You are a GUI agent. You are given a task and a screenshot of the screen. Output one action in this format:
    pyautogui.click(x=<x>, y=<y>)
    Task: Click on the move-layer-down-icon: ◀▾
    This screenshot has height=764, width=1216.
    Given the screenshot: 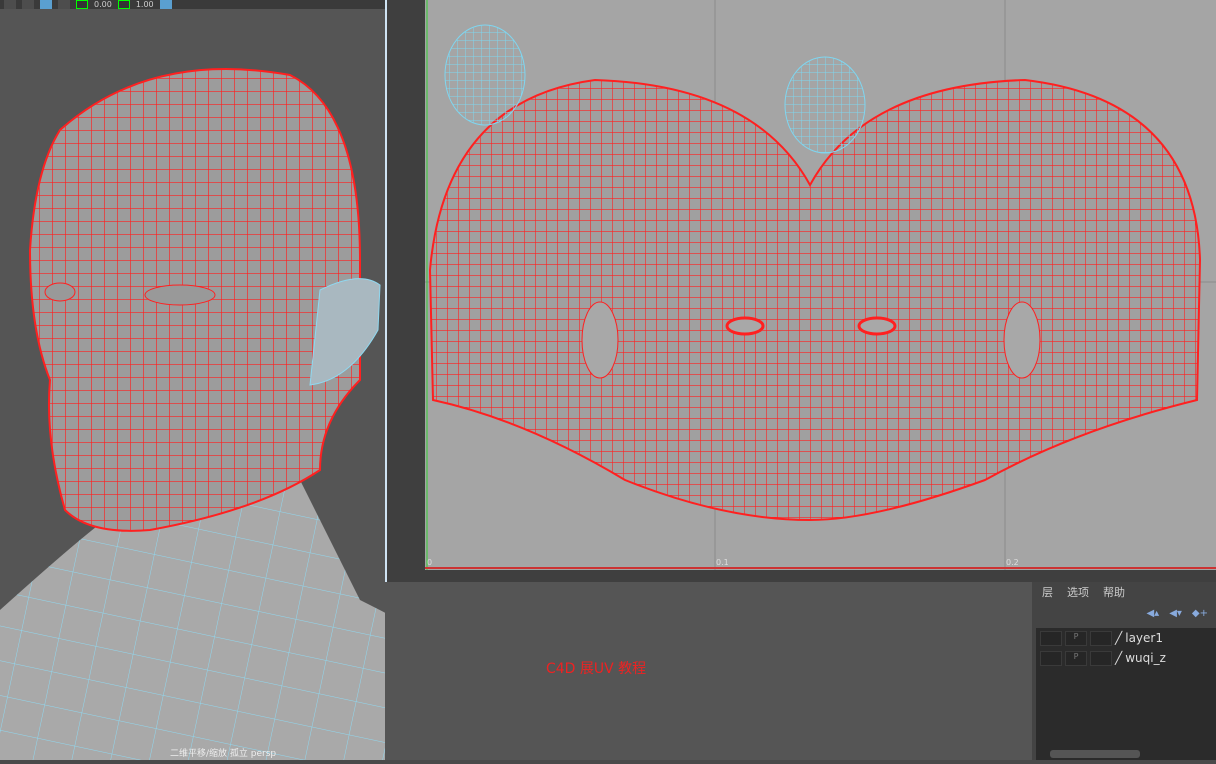 What is the action you would take?
    pyautogui.click(x=1175, y=613)
    